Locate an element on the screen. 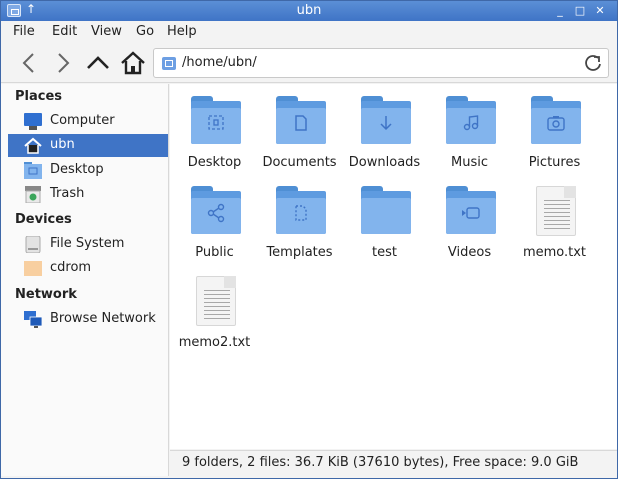 The width and height of the screenshot is (618, 479). file-item-label: Videos is located at coordinates (469, 252).